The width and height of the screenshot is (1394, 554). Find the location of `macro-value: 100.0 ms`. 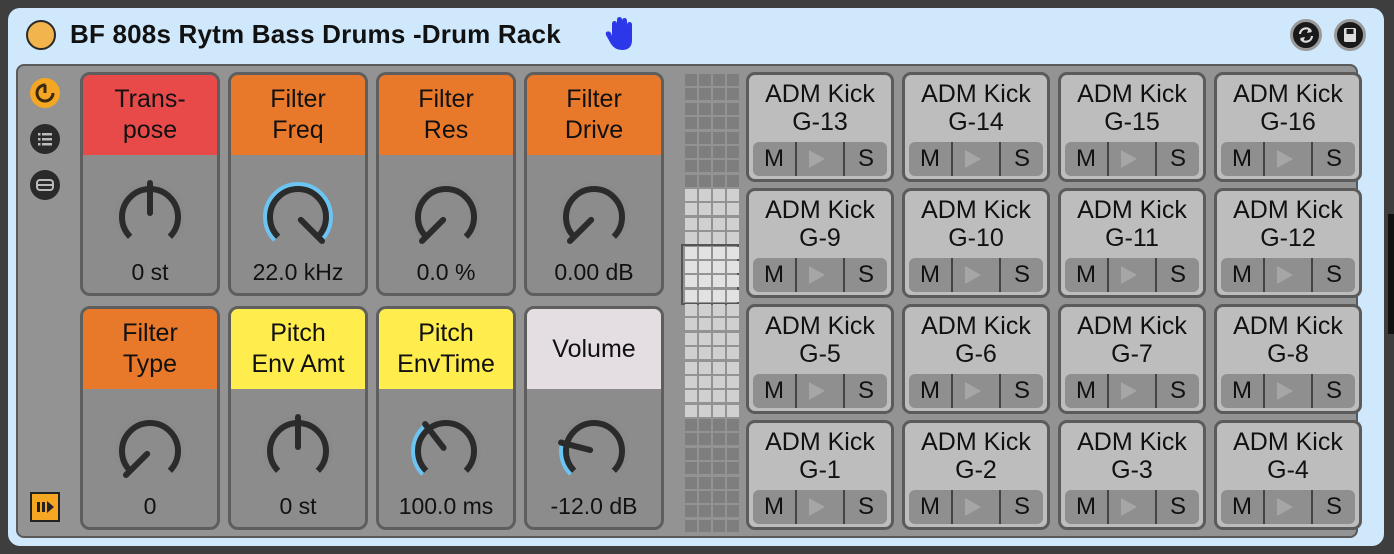

macro-value: 100.0 ms is located at coordinates (446, 506).